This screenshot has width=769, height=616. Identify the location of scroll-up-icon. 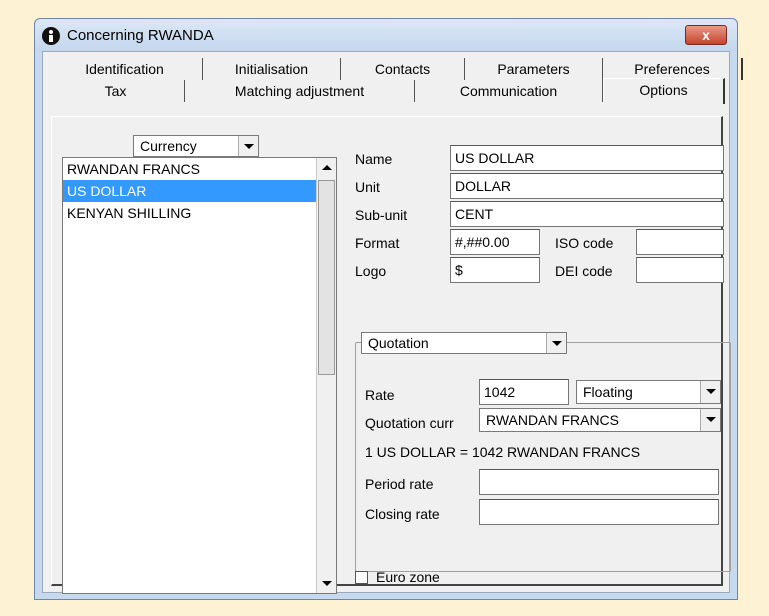
(326, 168).